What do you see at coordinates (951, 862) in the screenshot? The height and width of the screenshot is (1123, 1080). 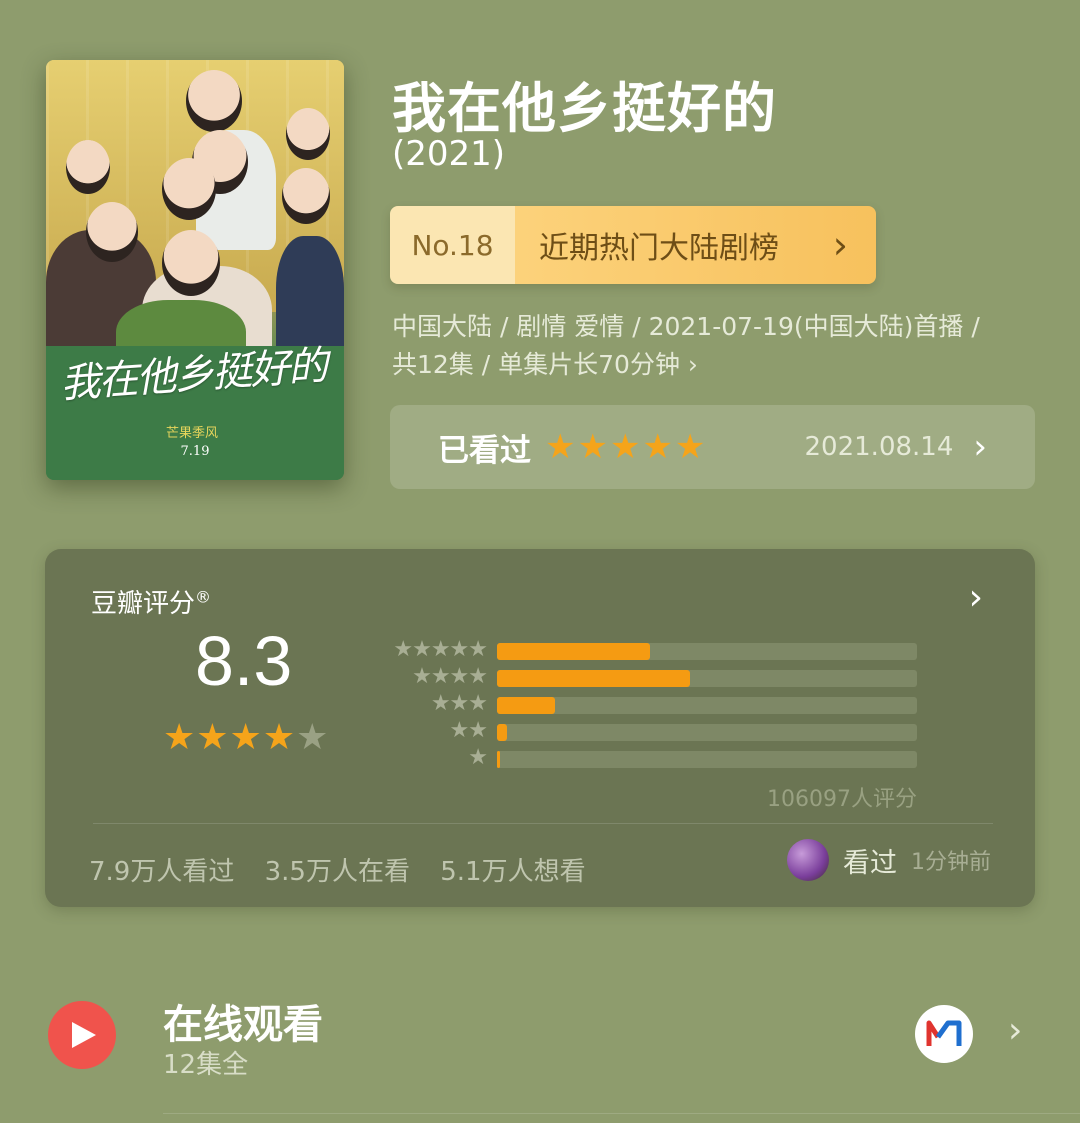 I see `friend-time: 1分钟前` at bounding box center [951, 862].